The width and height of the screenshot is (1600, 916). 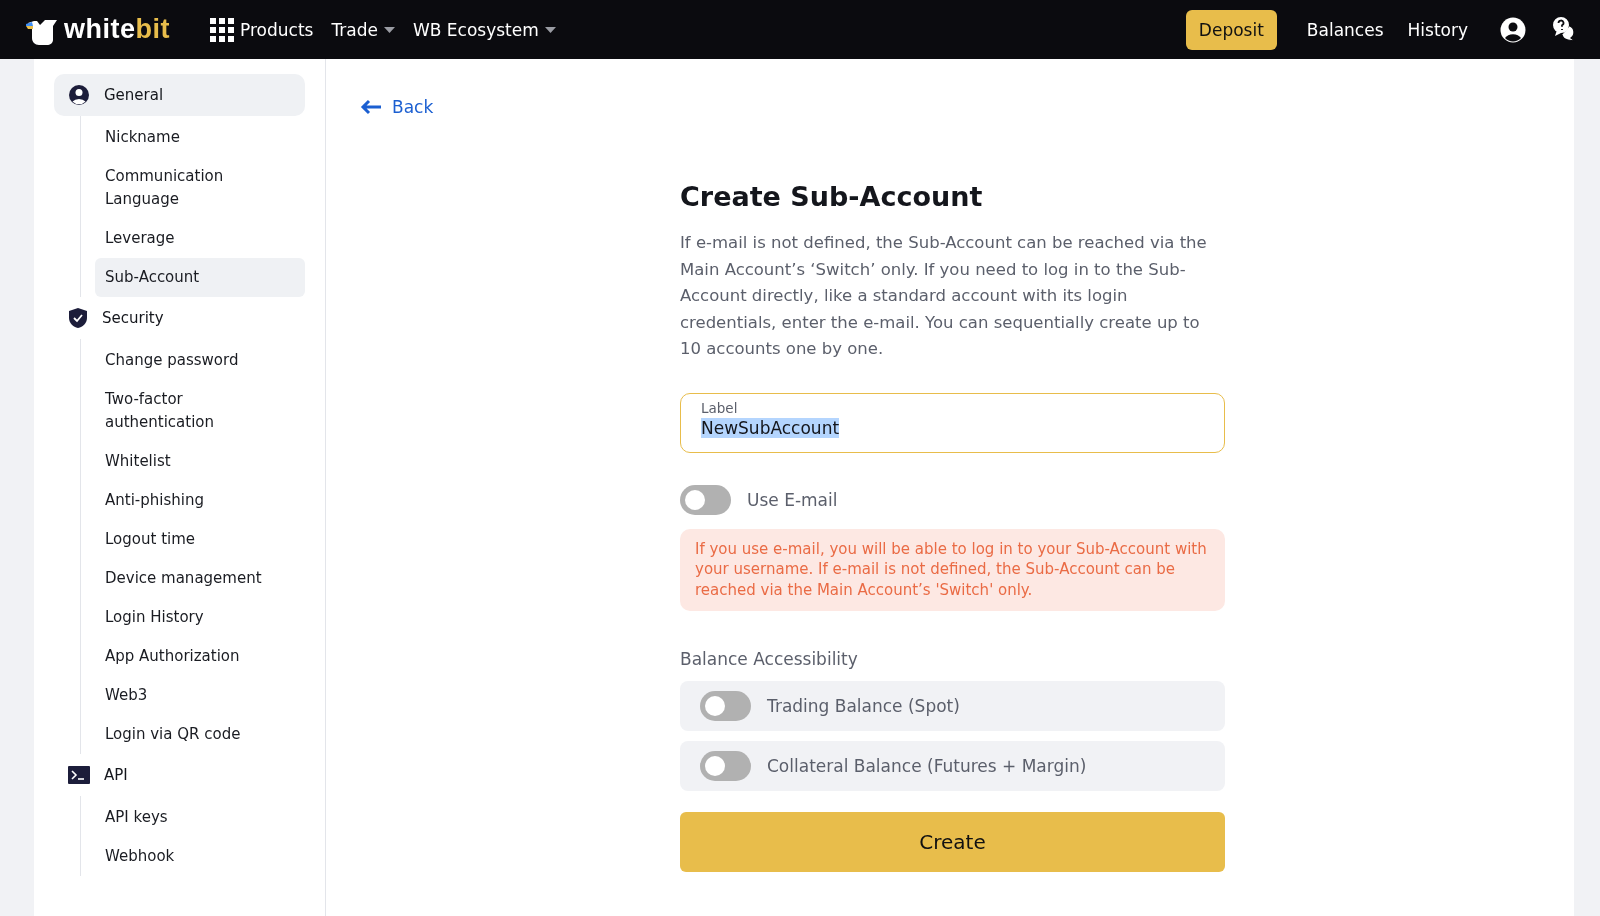 I want to click on grid-icon, so click(x=222, y=29).